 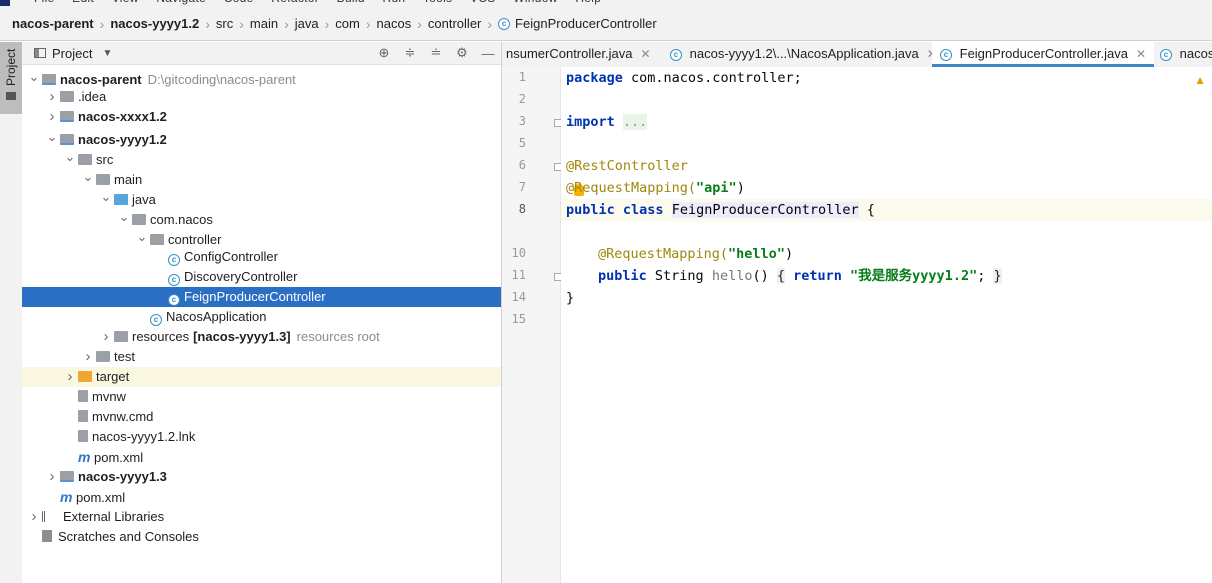 I want to click on code-token: (), so click(x=764, y=276).